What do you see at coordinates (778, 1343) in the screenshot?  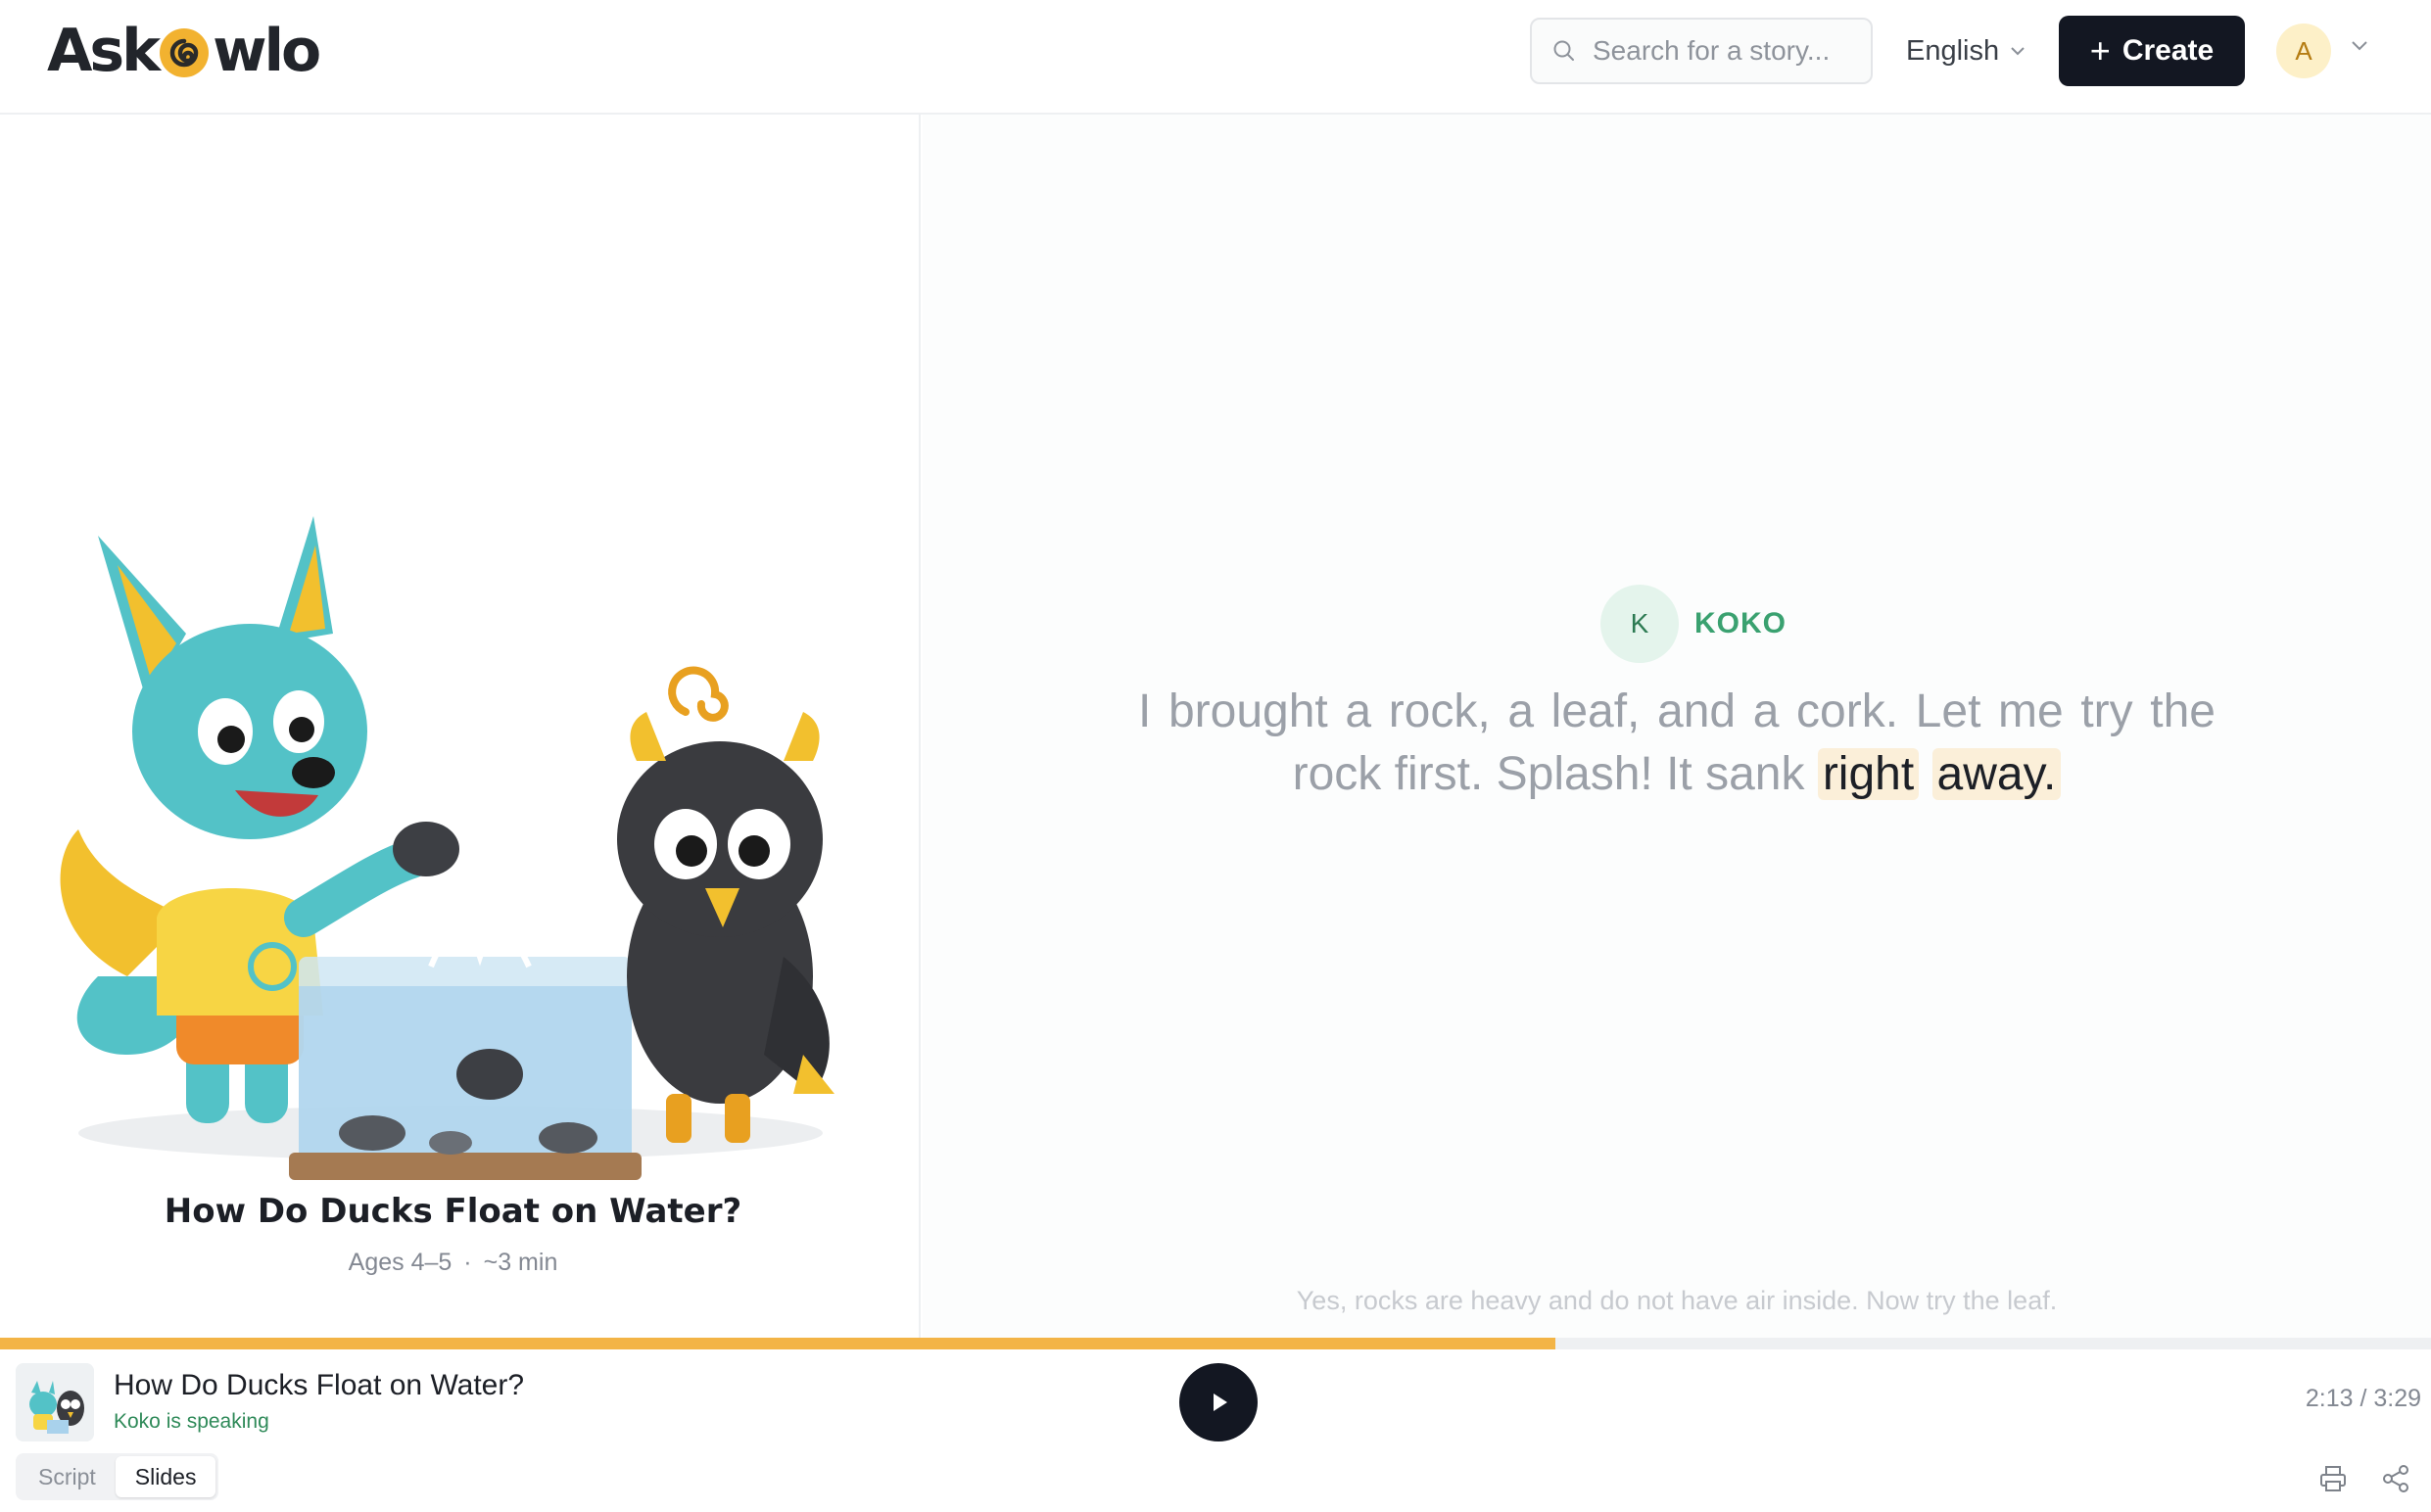 I see `progress-fill` at bounding box center [778, 1343].